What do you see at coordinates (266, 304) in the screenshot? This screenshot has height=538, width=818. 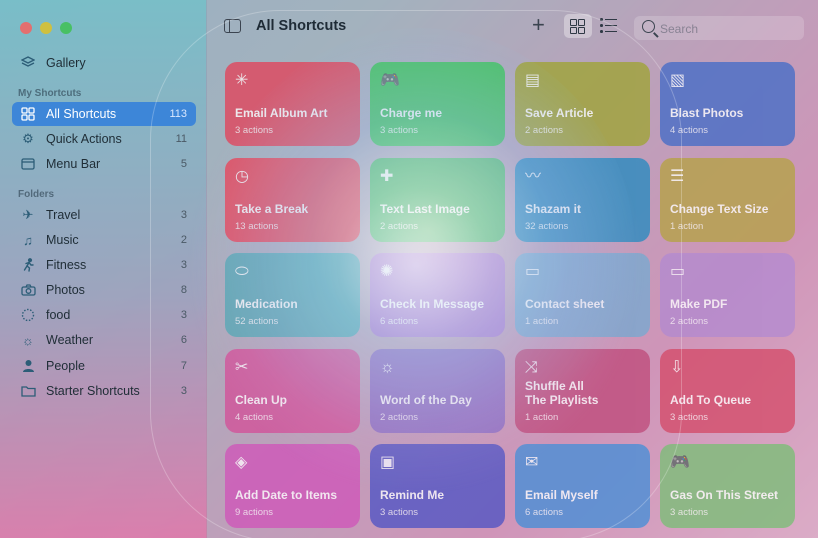 I see `shortcut-title: Medication` at bounding box center [266, 304].